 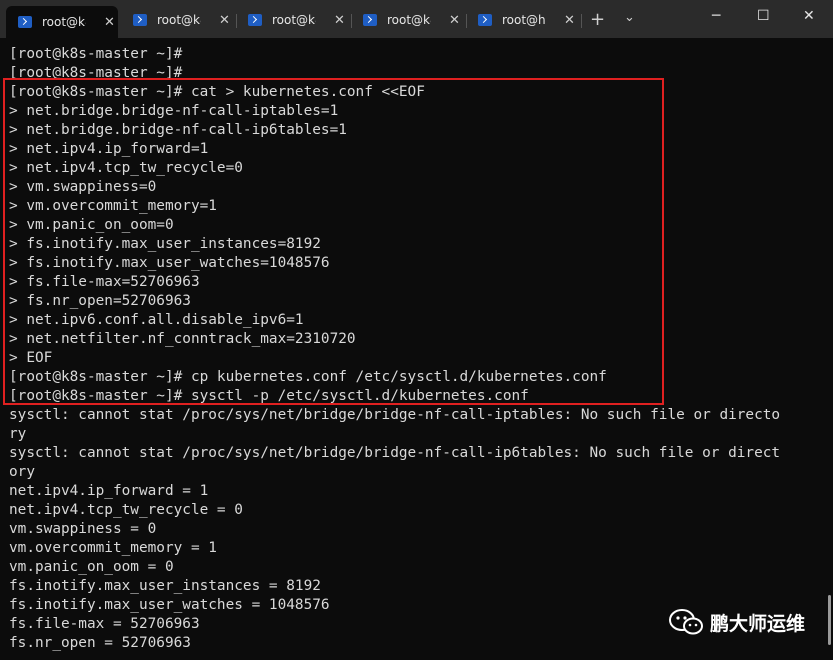 I want to click on tab-label: root@ha, so click(x=524, y=20).